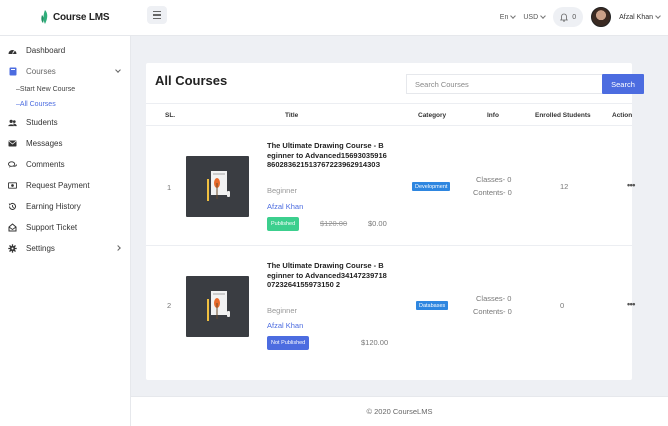 The image size is (668, 426). I want to click on course-old-price: $120.00, so click(334, 223).